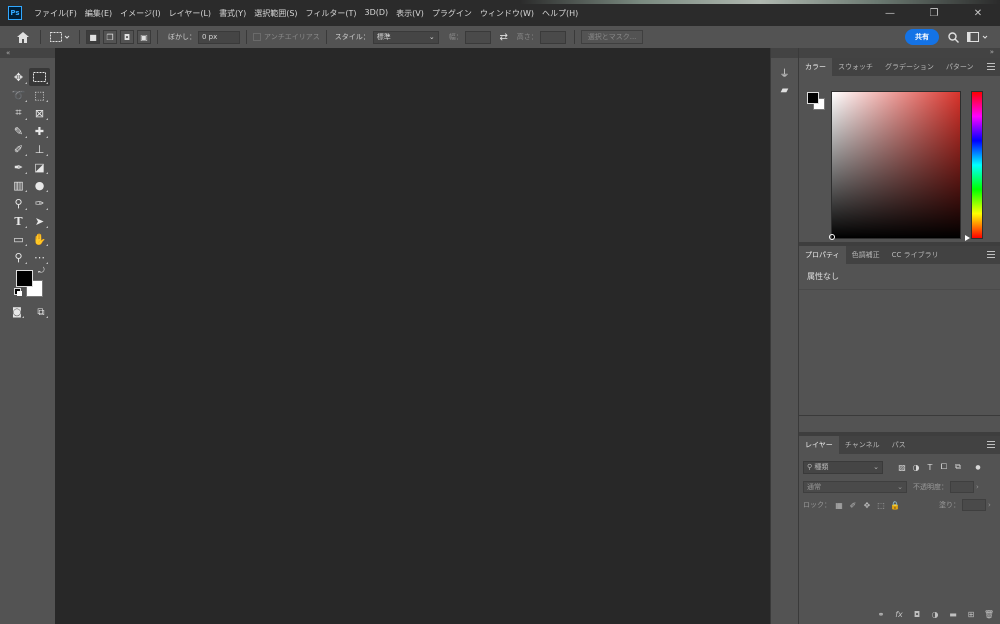 Image resolution: width=1000 pixels, height=624 pixels. Describe the element at coordinates (867, 505) in the screenshot. I see `lock-position-icon: ✥` at that location.